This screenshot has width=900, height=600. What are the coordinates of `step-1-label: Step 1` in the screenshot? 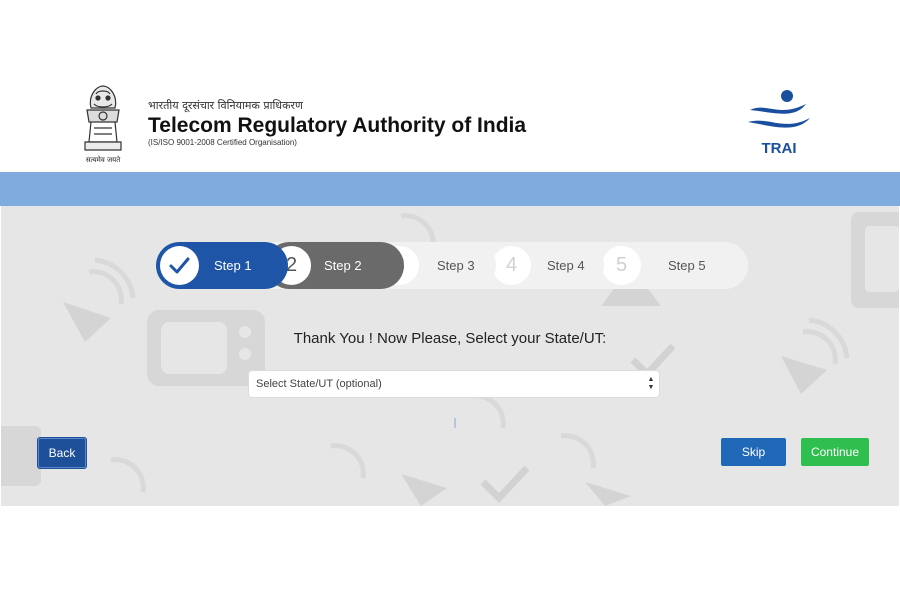 It's located at (233, 265).